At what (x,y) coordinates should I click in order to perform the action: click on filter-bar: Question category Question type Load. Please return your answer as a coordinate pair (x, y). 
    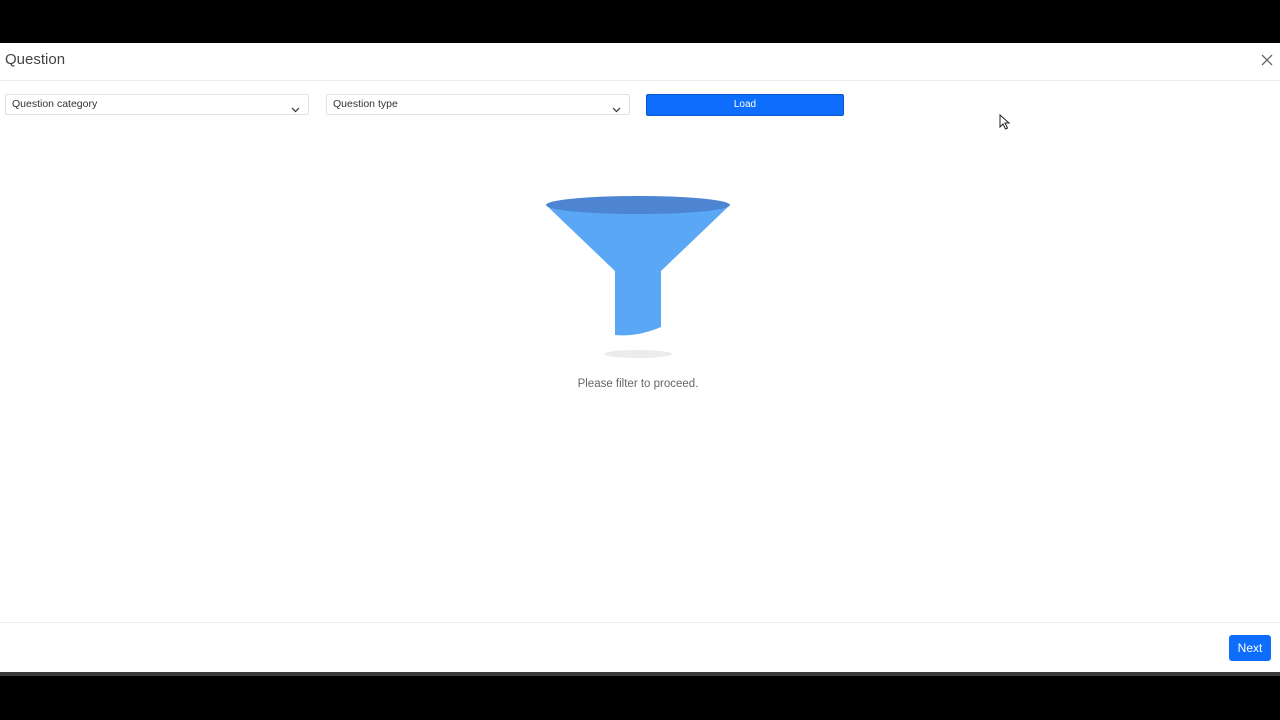
    Looking at the image, I should click on (640, 105).